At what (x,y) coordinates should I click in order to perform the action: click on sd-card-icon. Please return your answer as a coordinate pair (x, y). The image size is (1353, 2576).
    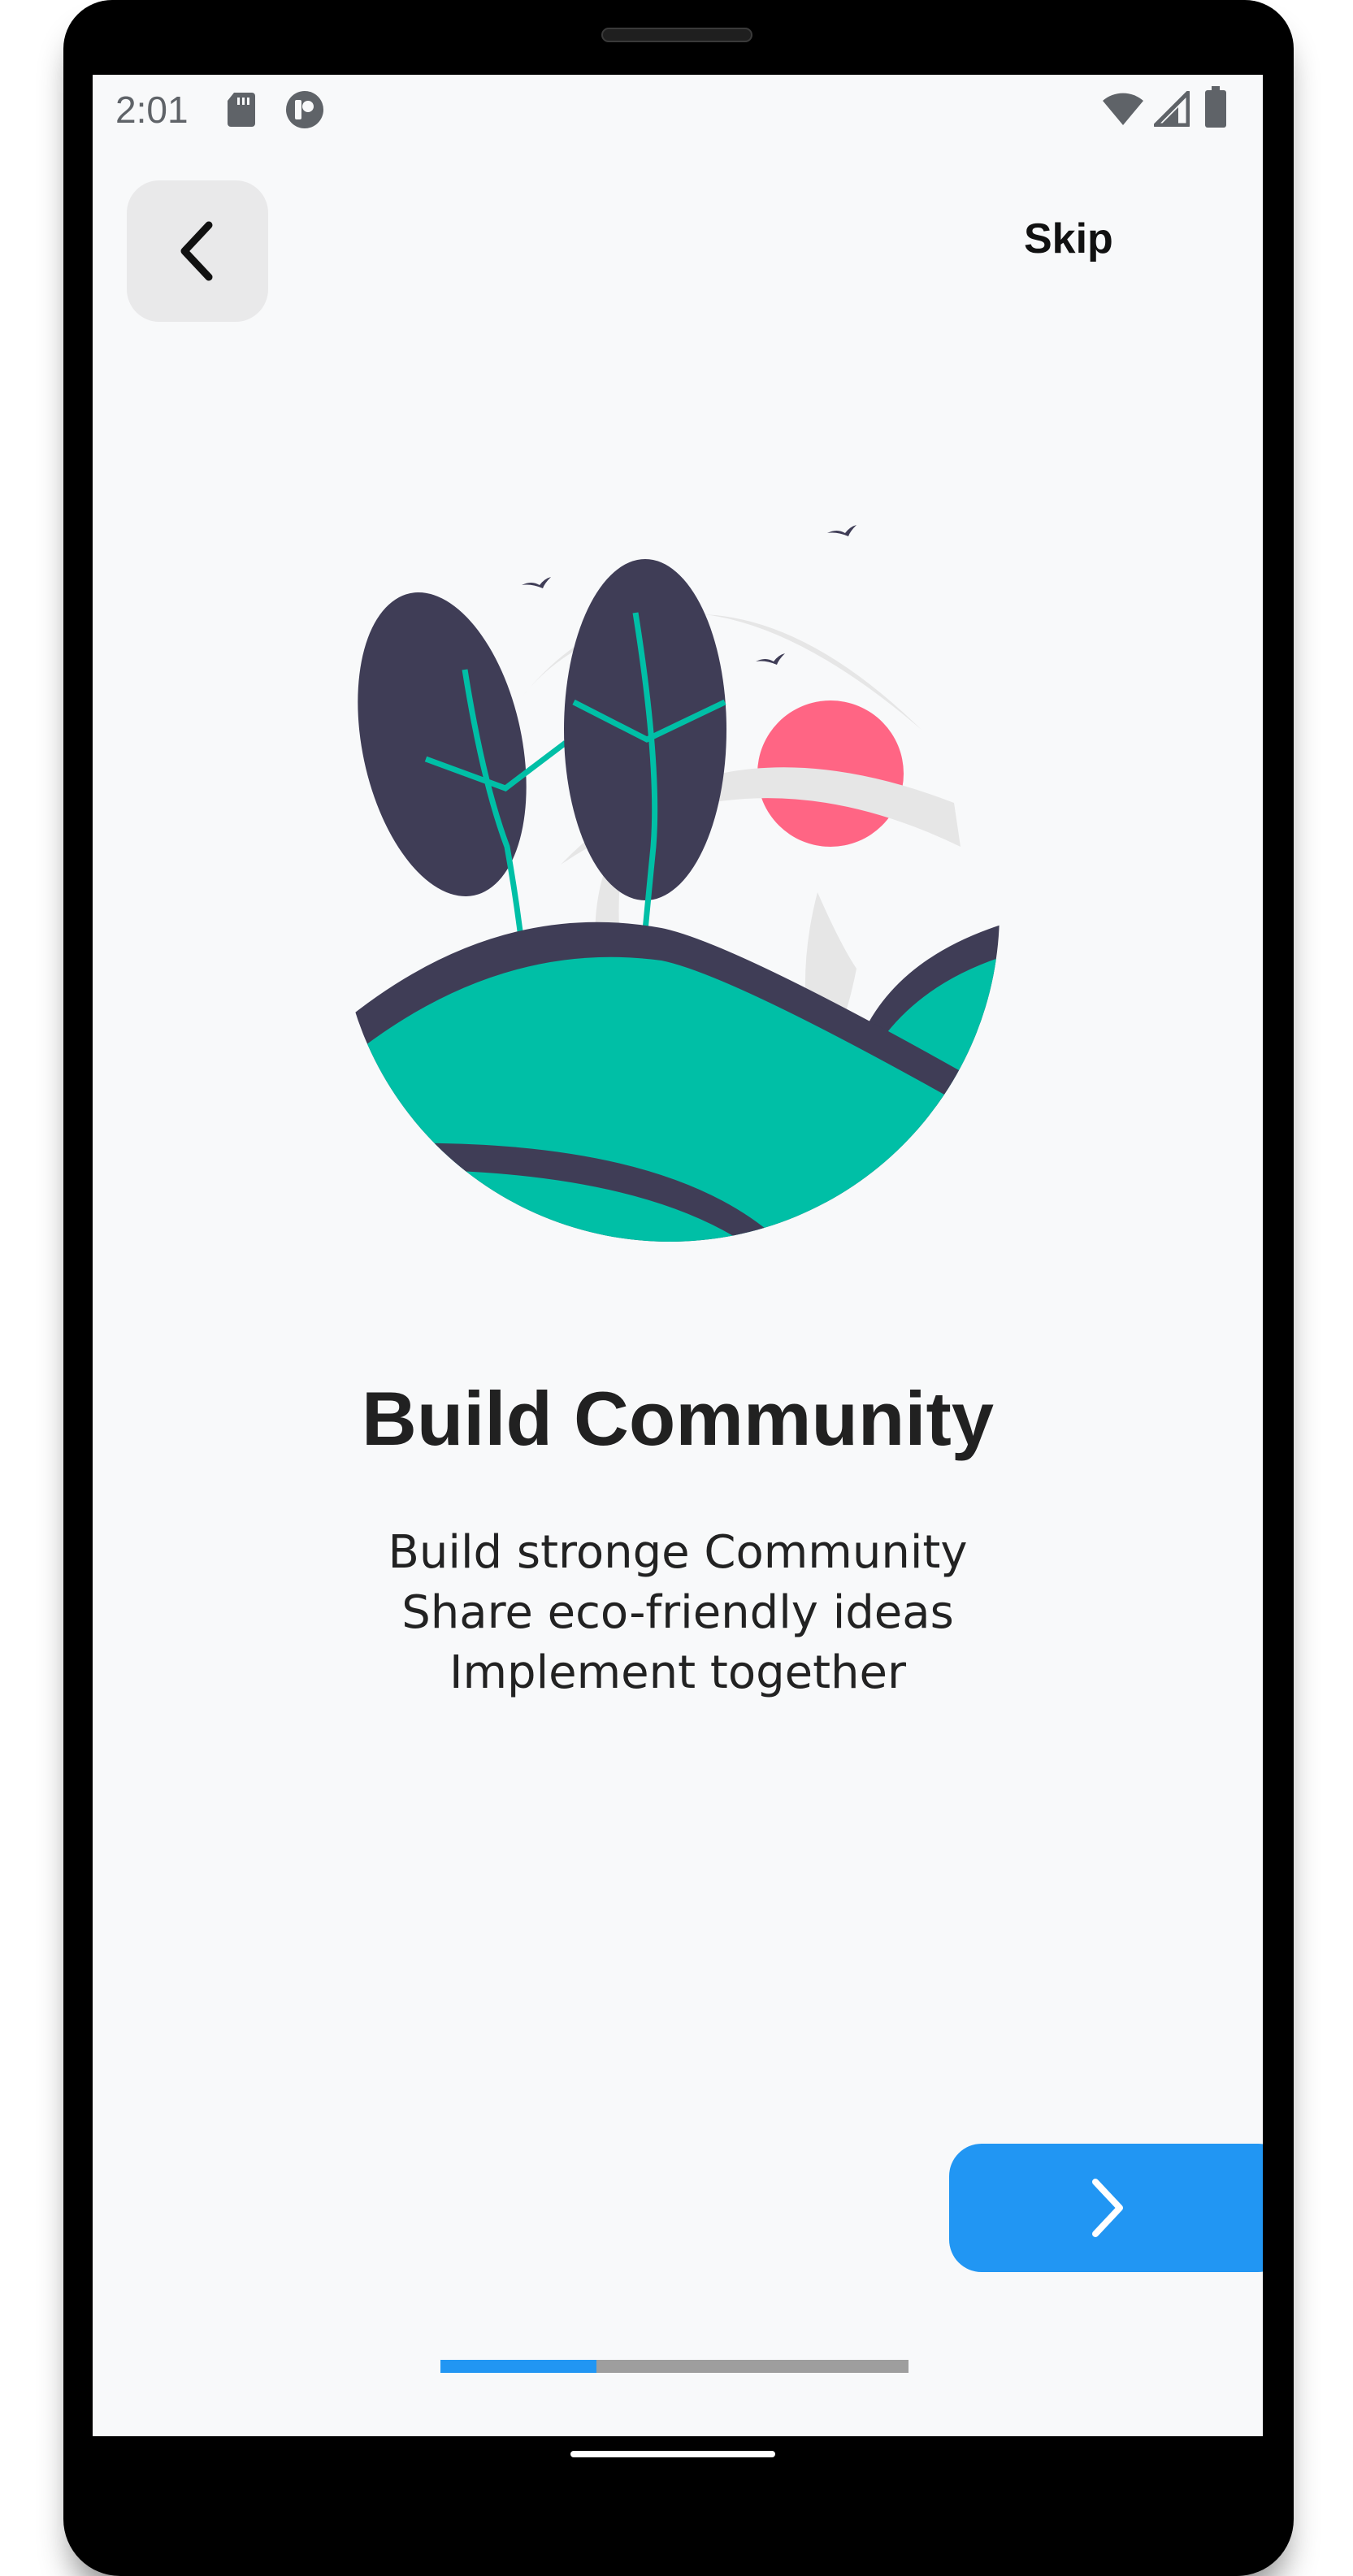
    Looking at the image, I should click on (241, 110).